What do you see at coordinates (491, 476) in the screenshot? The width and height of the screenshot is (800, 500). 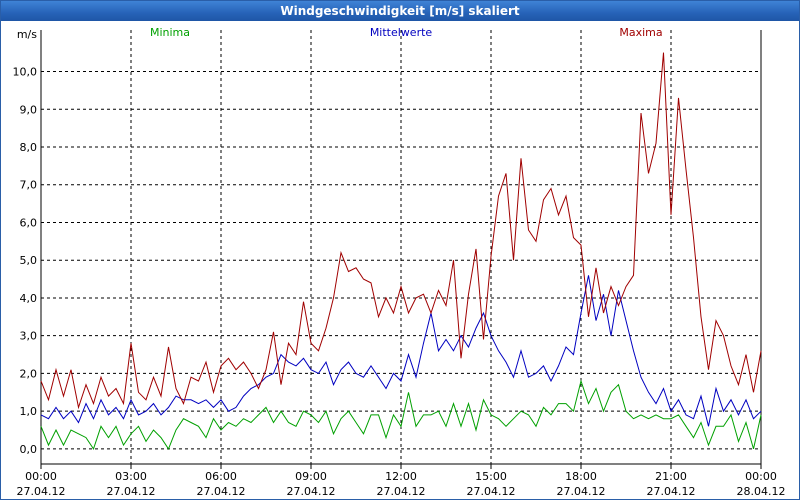 I see `x-tick-time: 15:00` at bounding box center [491, 476].